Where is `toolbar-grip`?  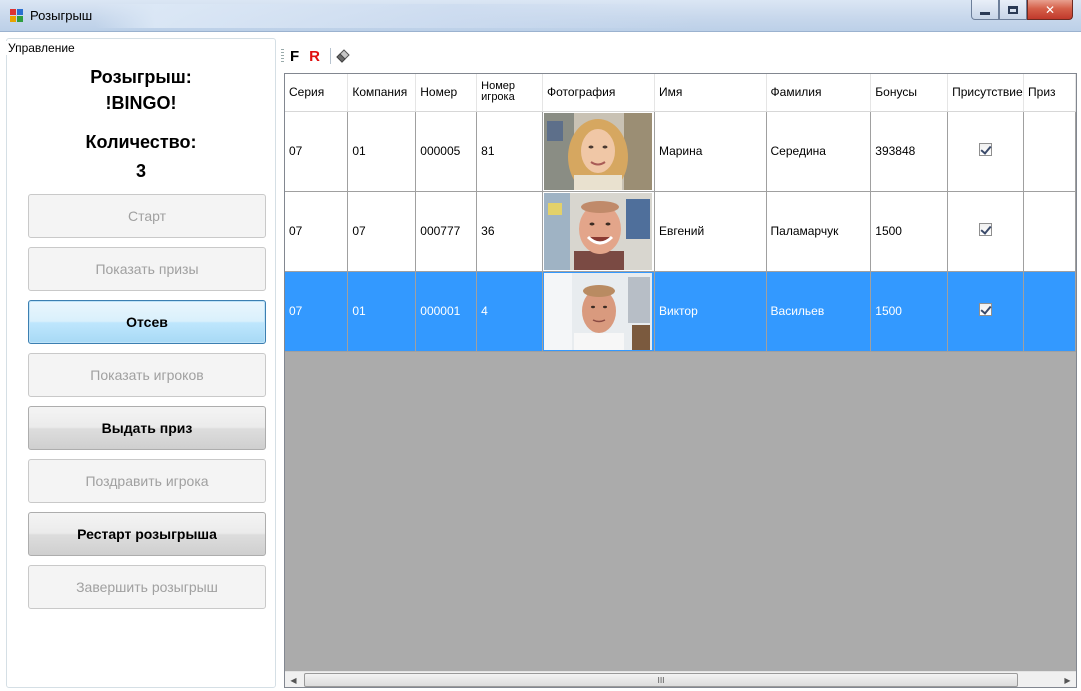
toolbar-grip is located at coordinates (282, 56).